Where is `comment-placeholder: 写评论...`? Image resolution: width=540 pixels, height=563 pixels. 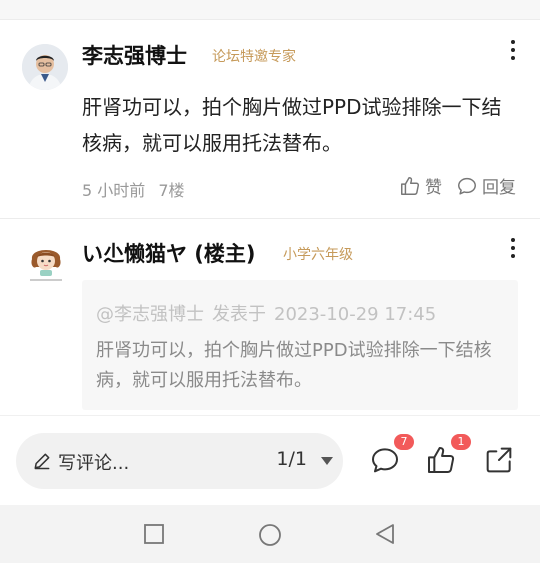
comment-placeholder: 写评论... is located at coordinates (94, 463).